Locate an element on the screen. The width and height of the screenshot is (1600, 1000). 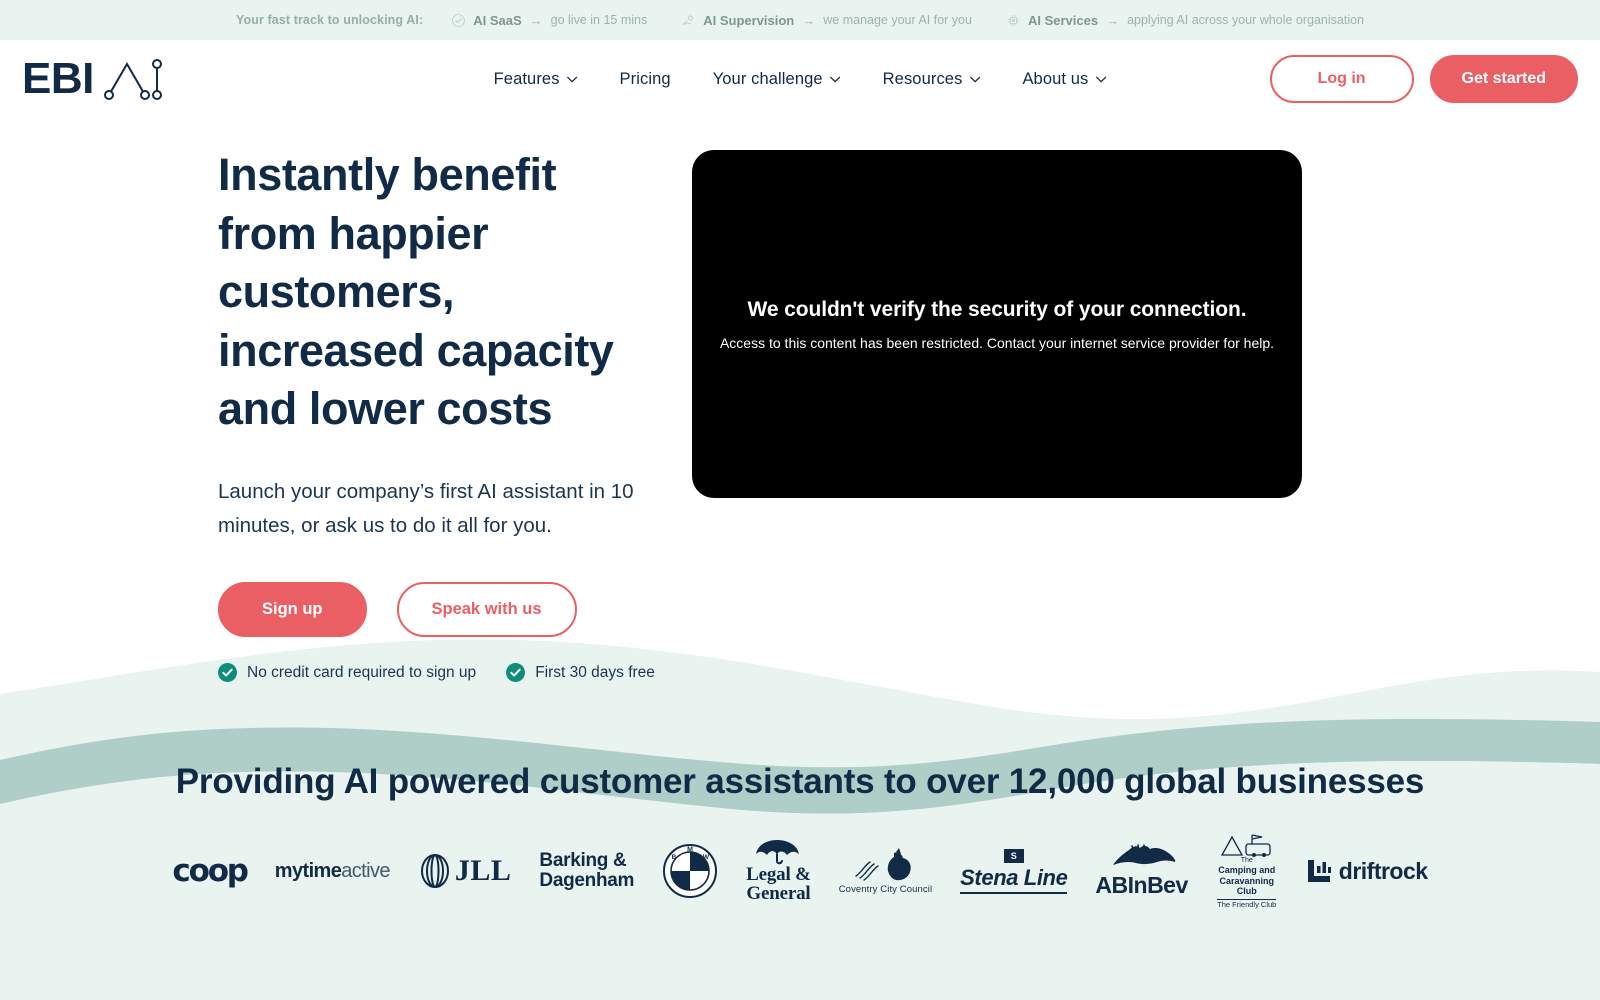
client-logo-coventry-city-council: Coventry City Council is located at coordinates (885, 871).